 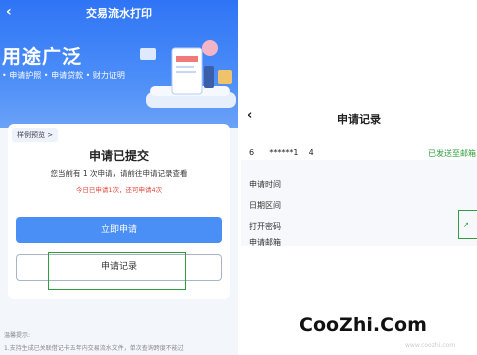 I want to click on card-title: 申请已提交, so click(x=118, y=156).